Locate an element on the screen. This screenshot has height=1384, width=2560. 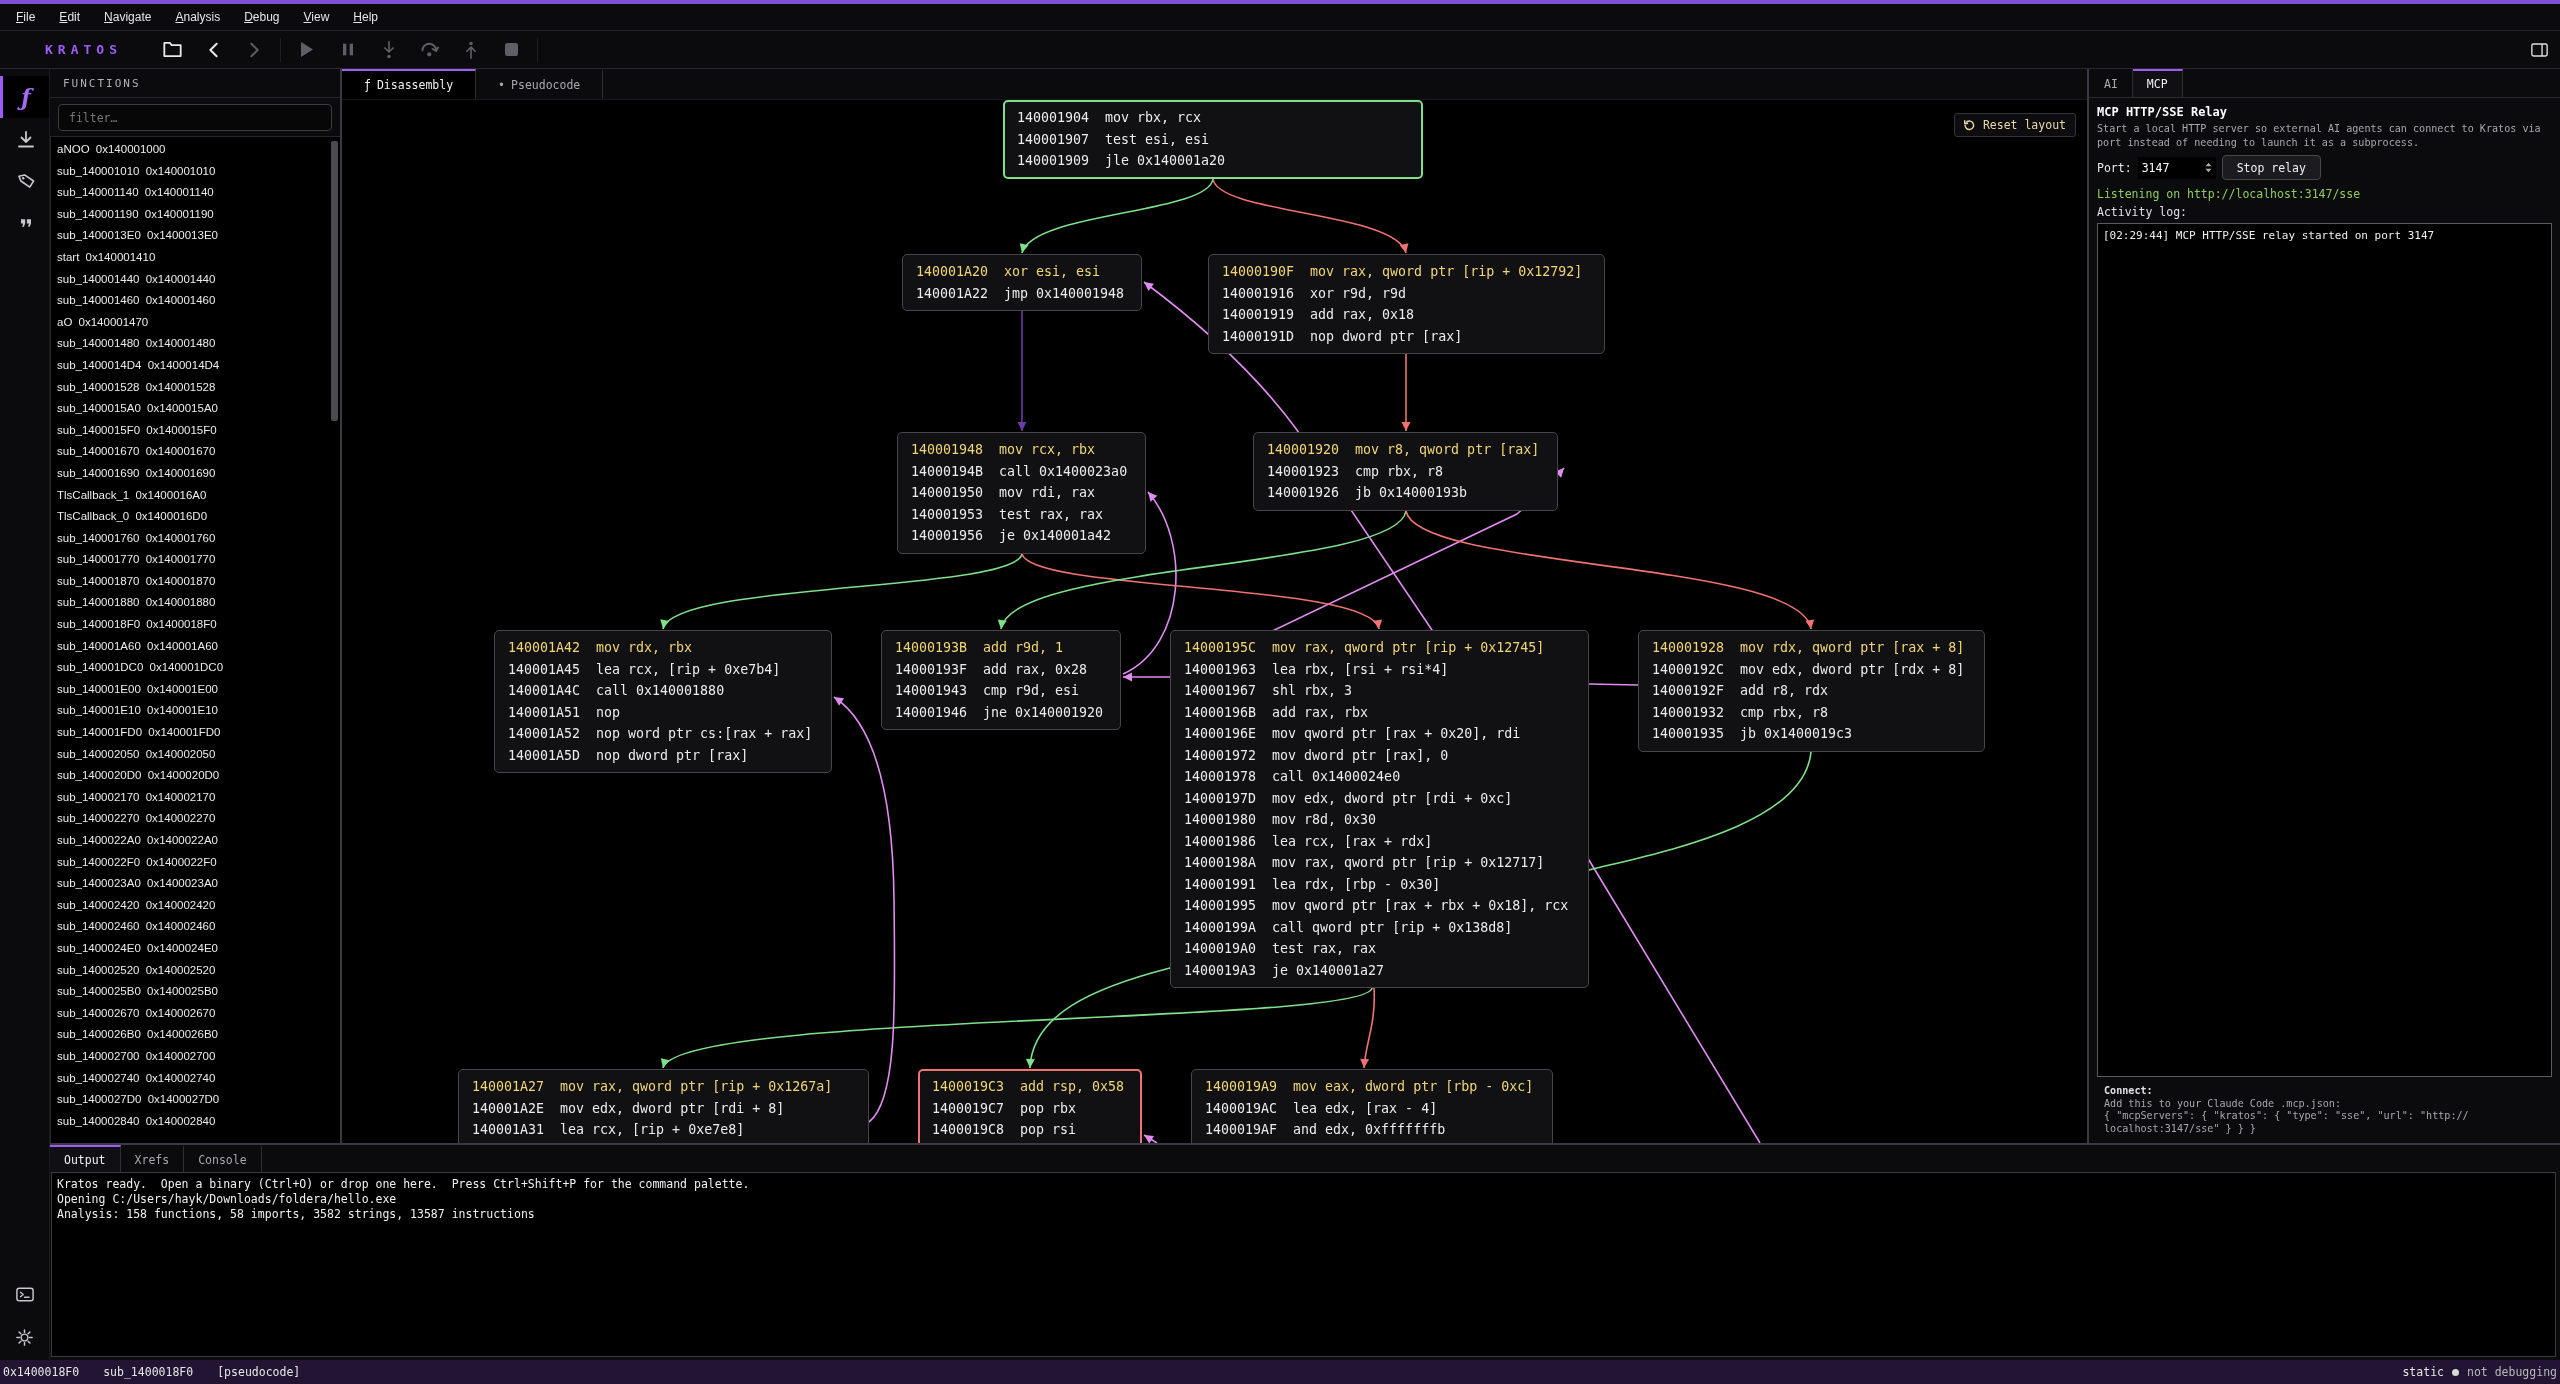
panel-tab: AI is located at coordinates (2111, 83).